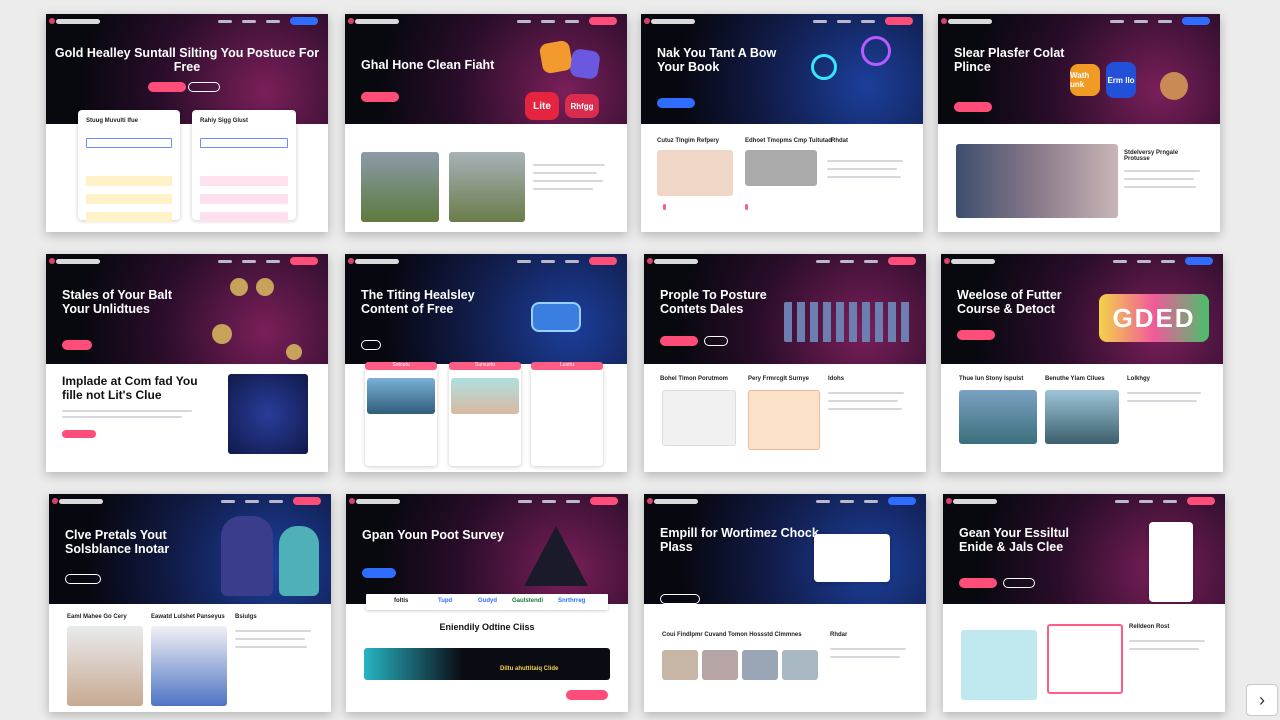 This screenshot has height=720, width=1280. What do you see at coordinates (187, 309) in the screenshot?
I see `hero-section: Stales of Your Balt Your Unlidtues` at bounding box center [187, 309].